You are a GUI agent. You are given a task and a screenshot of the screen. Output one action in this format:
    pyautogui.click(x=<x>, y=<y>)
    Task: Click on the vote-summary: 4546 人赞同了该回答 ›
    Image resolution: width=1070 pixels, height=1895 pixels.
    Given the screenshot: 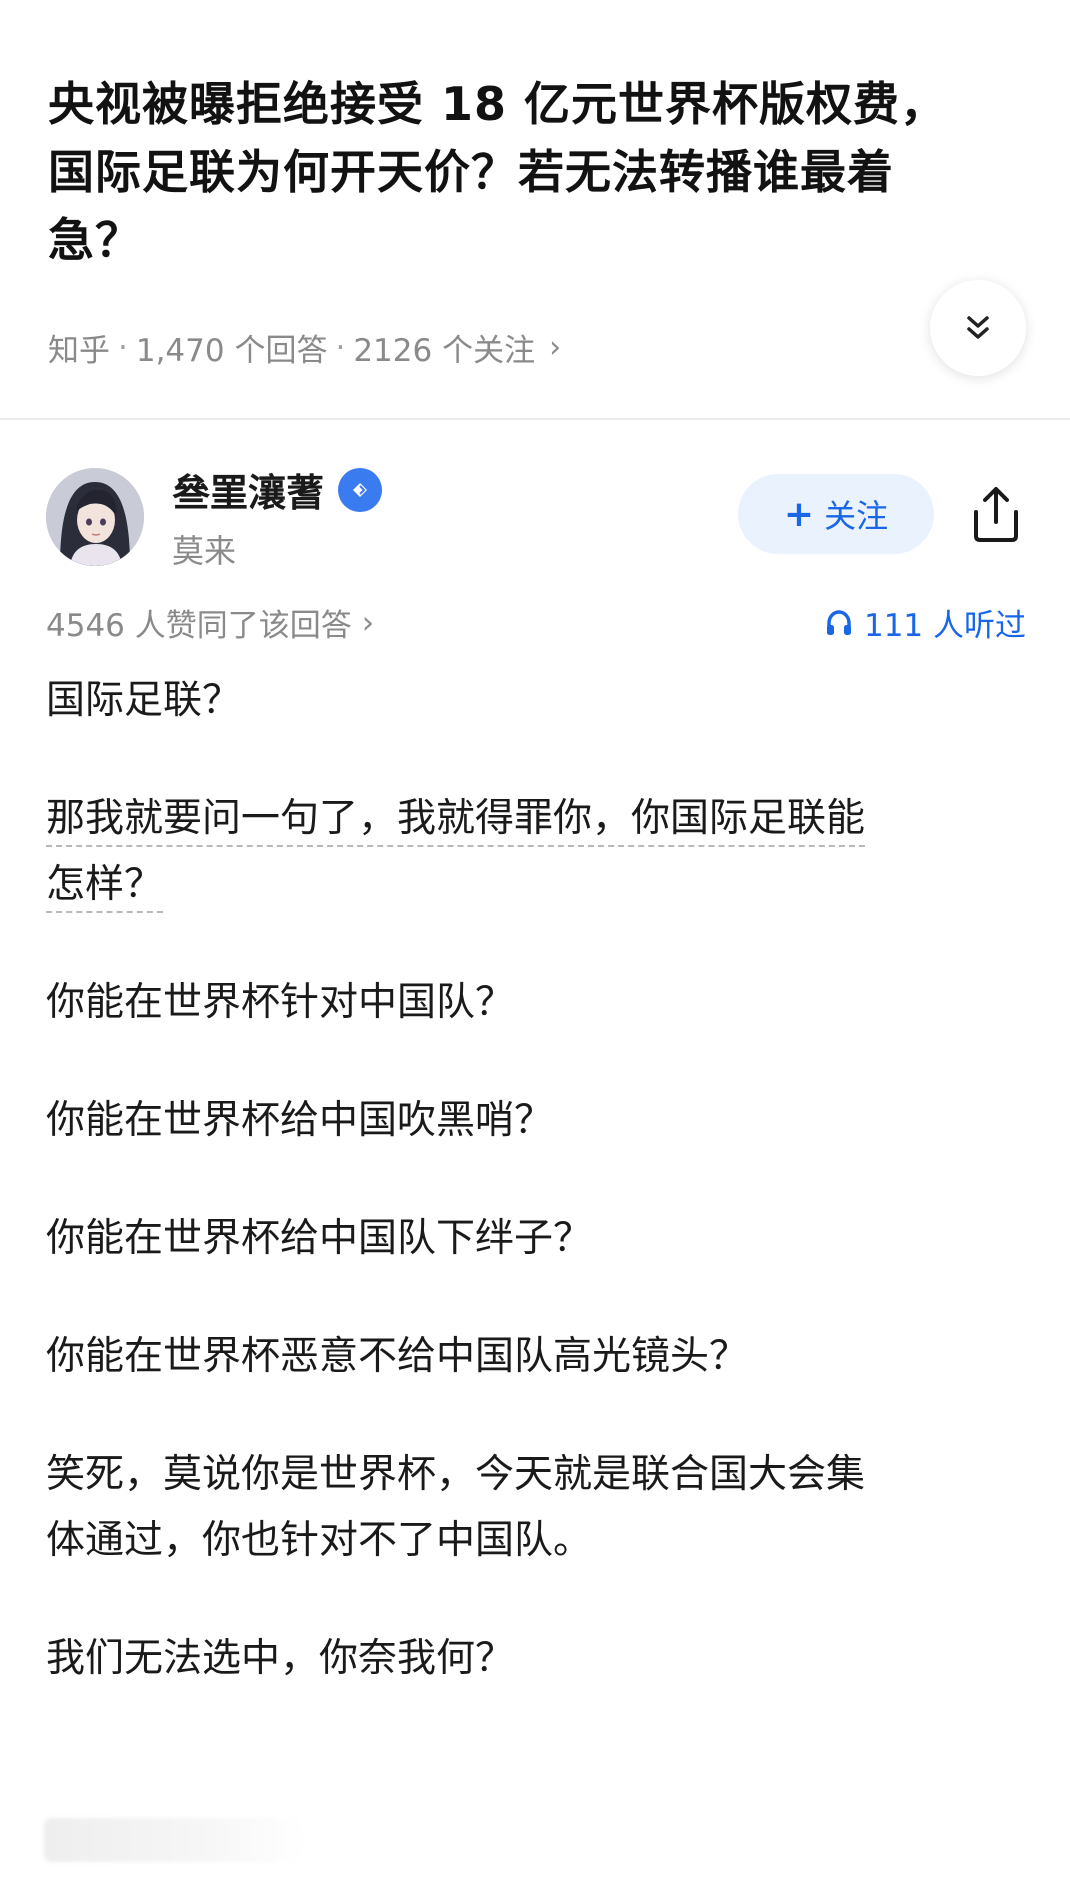 What is the action you would take?
    pyautogui.click(x=210, y=622)
    